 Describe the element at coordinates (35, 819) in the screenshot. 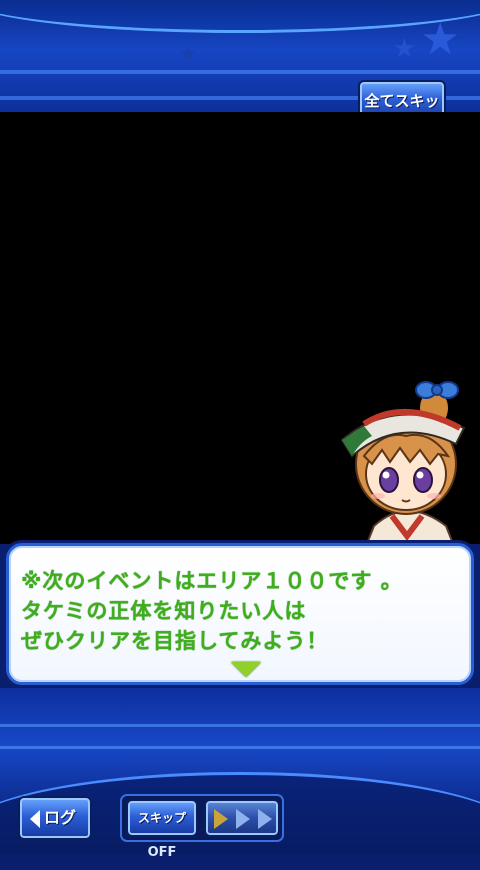

I see `back-triangle-icon` at that location.